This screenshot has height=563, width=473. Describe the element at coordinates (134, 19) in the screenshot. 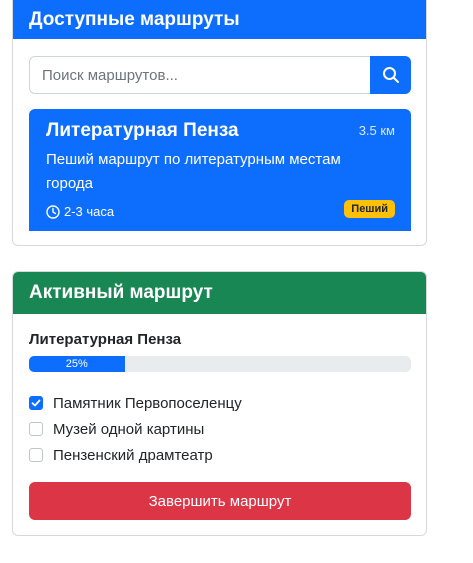

I see `available-routes-title: Доступные маршруты` at that location.